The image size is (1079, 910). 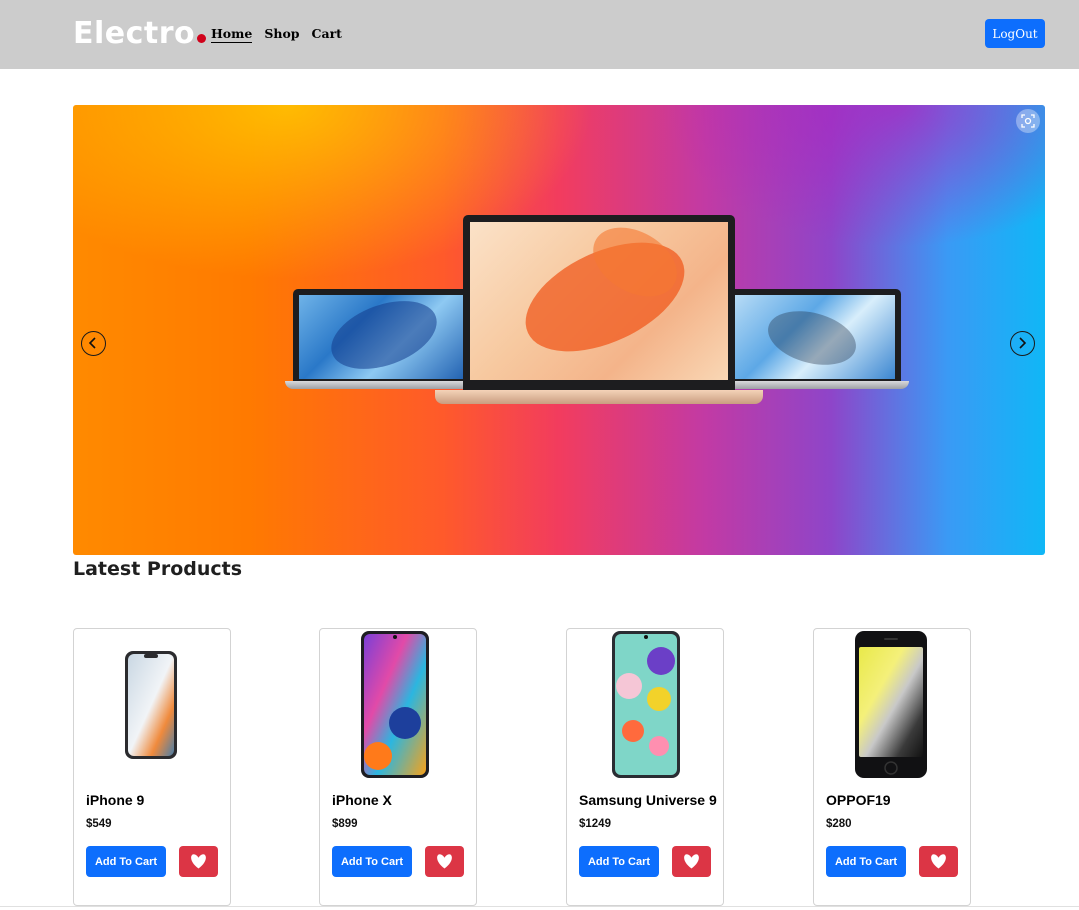 What do you see at coordinates (1022, 343) in the screenshot?
I see `carousel-next-button` at bounding box center [1022, 343].